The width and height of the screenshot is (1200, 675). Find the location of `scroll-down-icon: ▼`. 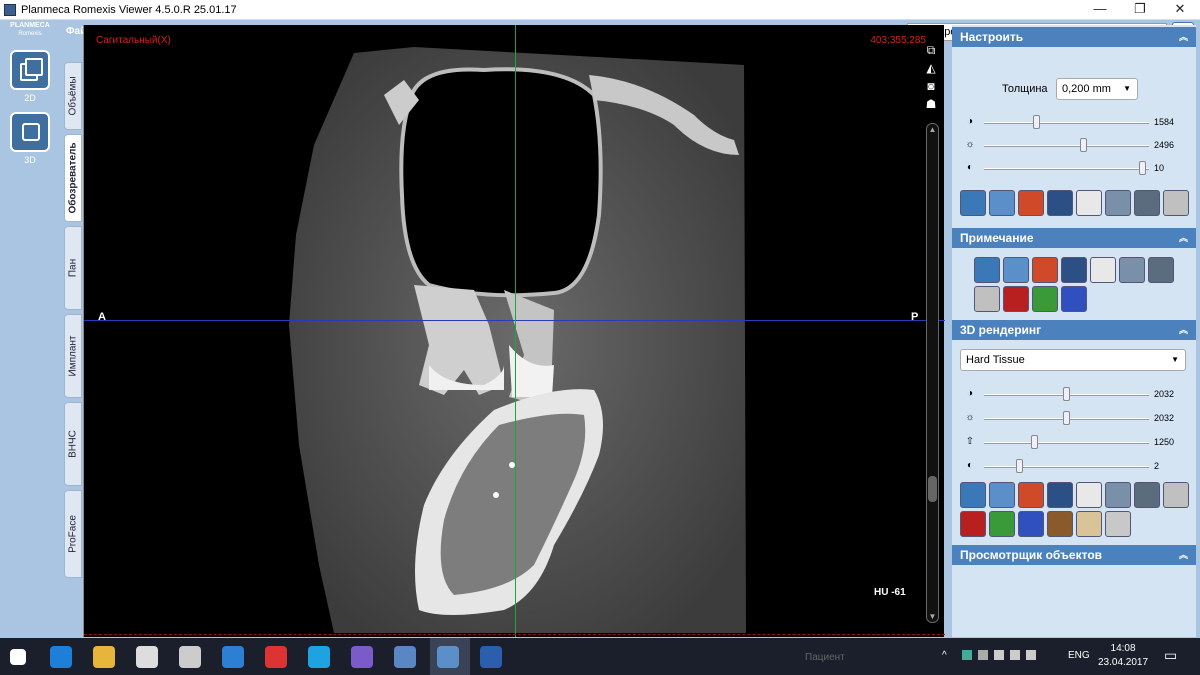

scroll-down-icon: ▼ is located at coordinates (932, 616).